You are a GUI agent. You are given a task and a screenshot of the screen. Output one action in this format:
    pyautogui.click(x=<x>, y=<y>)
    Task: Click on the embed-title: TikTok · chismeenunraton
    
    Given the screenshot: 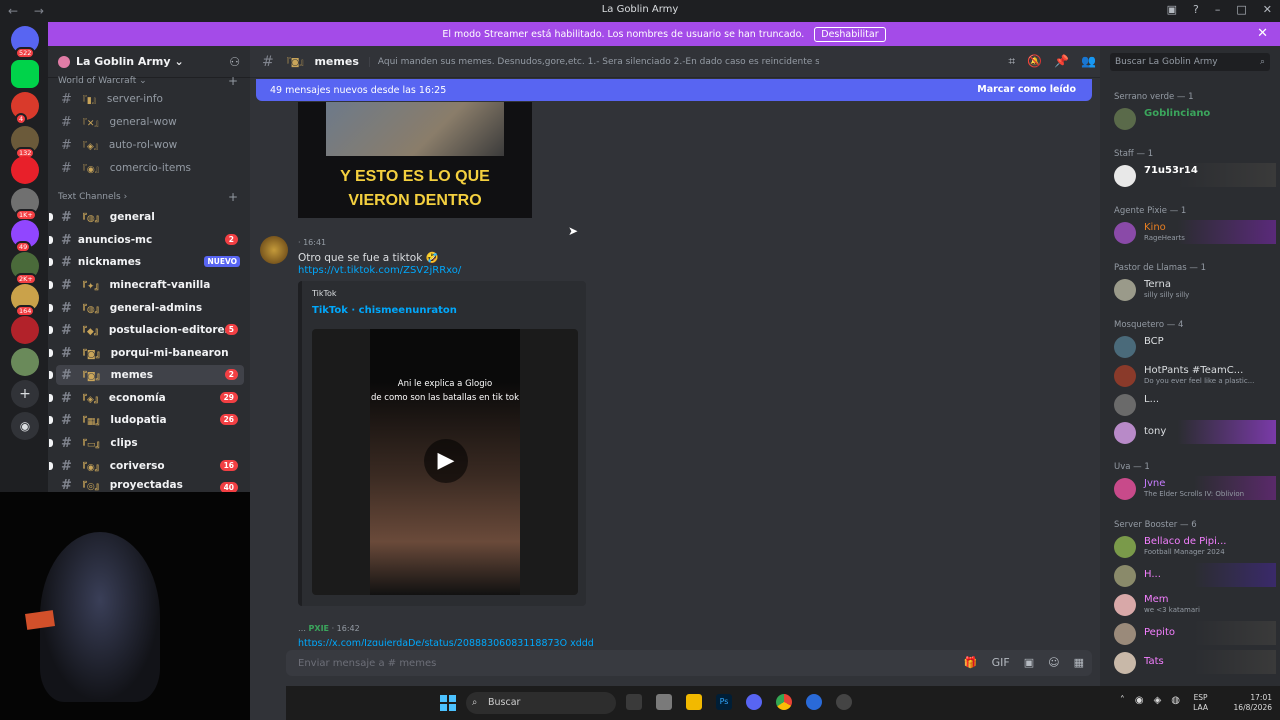 What is the action you would take?
    pyautogui.click(x=384, y=310)
    